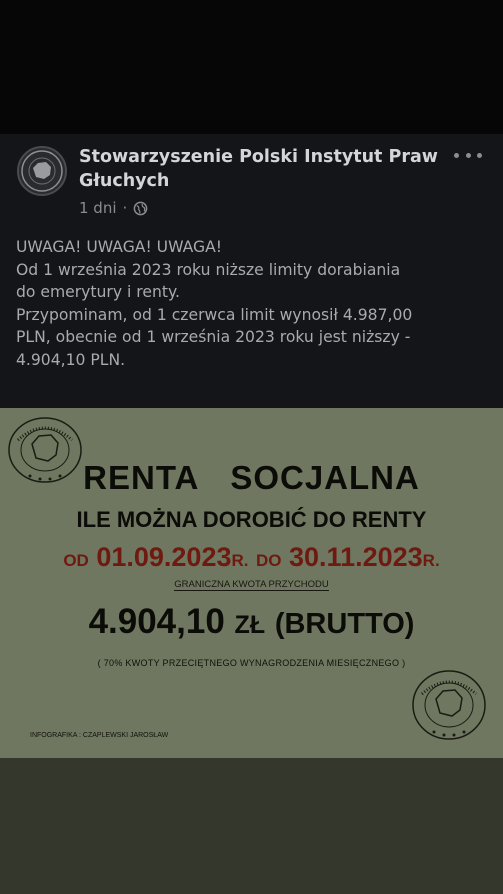  Describe the element at coordinates (251, 477) in the screenshot. I see `infographic-title: RENTA SOCJALNA` at that location.